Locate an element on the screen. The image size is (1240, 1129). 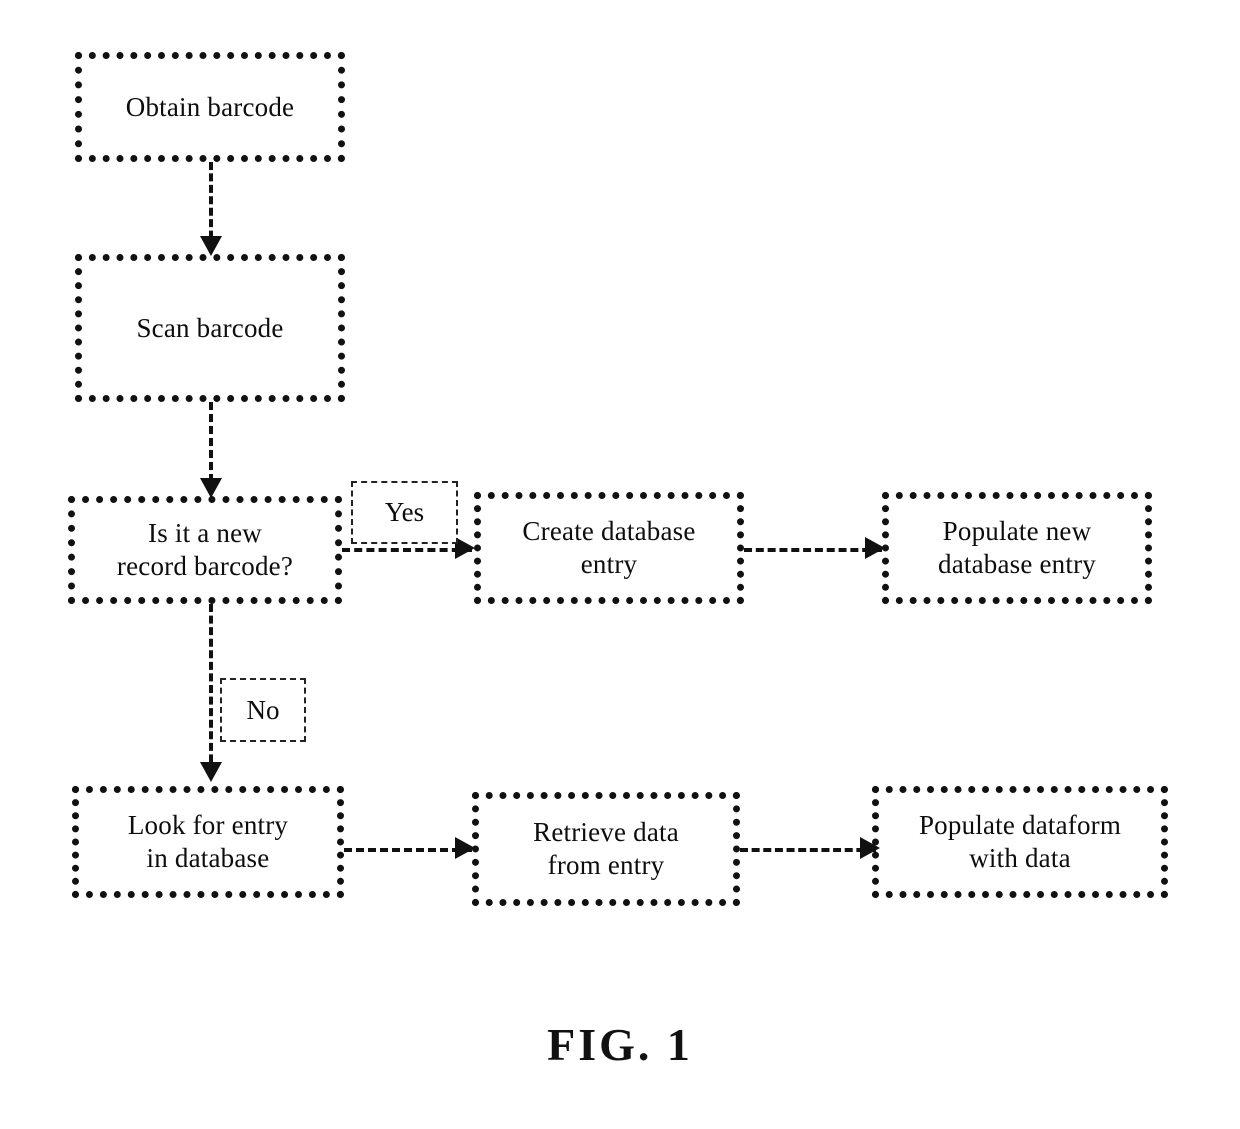
edge-label-no: No is located at coordinates (263, 710).